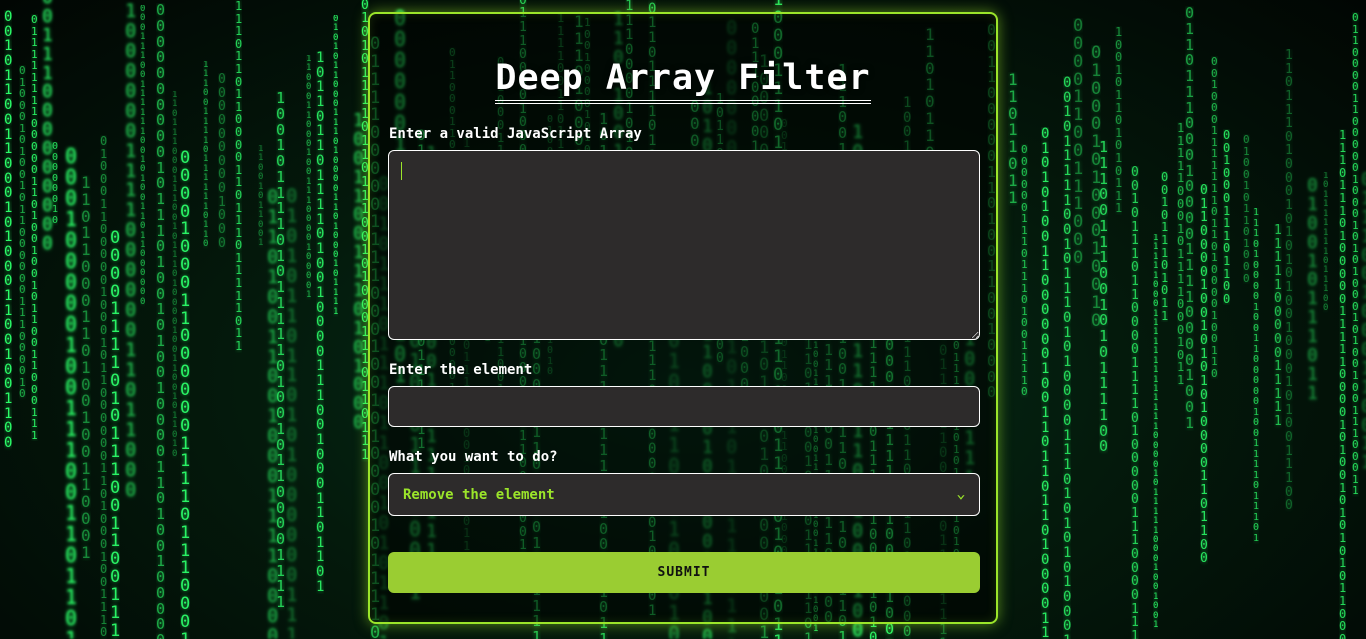  What do you see at coordinates (461, 370) in the screenshot?
I see `element-input-label: Enter the element` at bounding box center [461, 370].